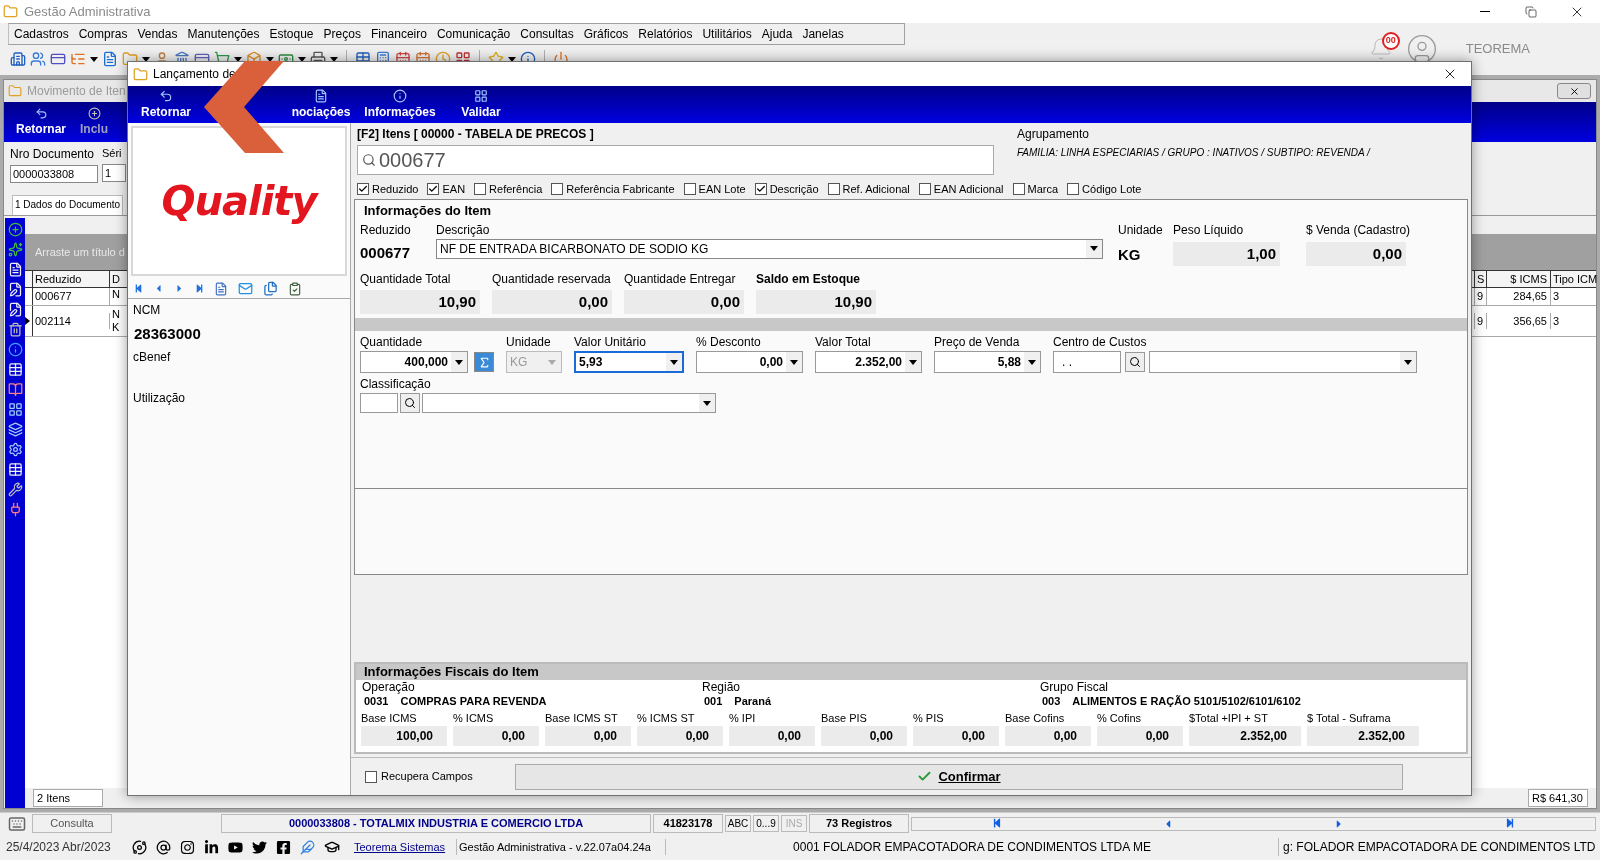 Image resolution: width=1600 pixels, height=860 pixels. I want to click on sum-button, so click(484, 362).